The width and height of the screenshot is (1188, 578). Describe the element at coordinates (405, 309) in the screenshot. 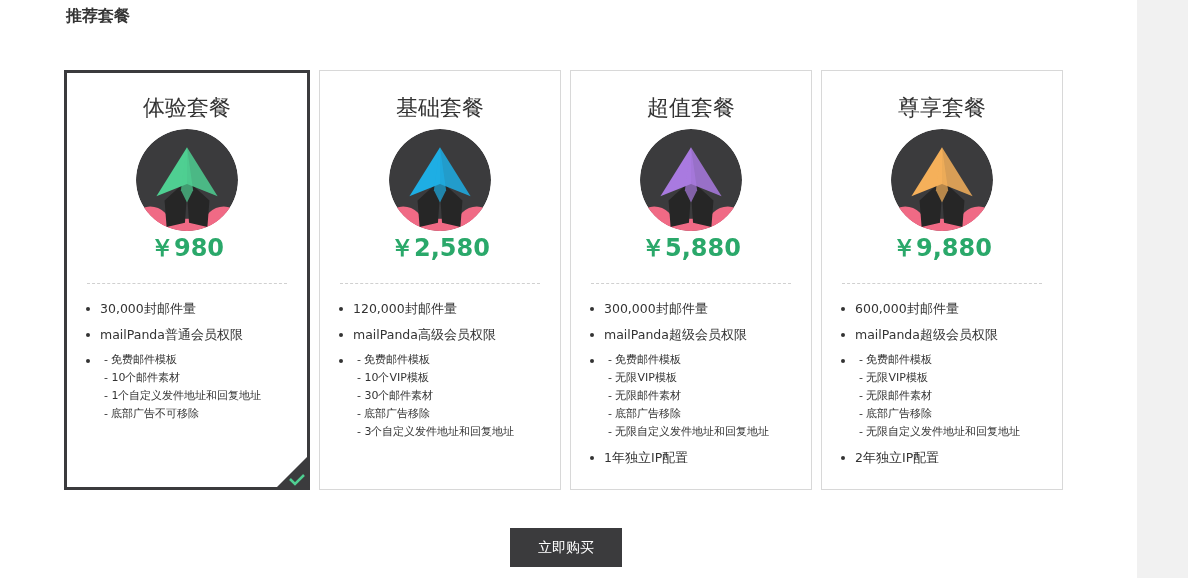

I see `feature-text: 120,000封邮件量` at that location.